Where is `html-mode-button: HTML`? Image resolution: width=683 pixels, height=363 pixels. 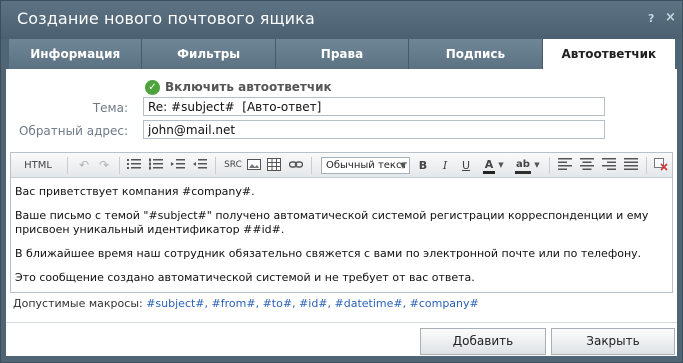 html-mode-button: HTML is located at coordinates (38, 165).